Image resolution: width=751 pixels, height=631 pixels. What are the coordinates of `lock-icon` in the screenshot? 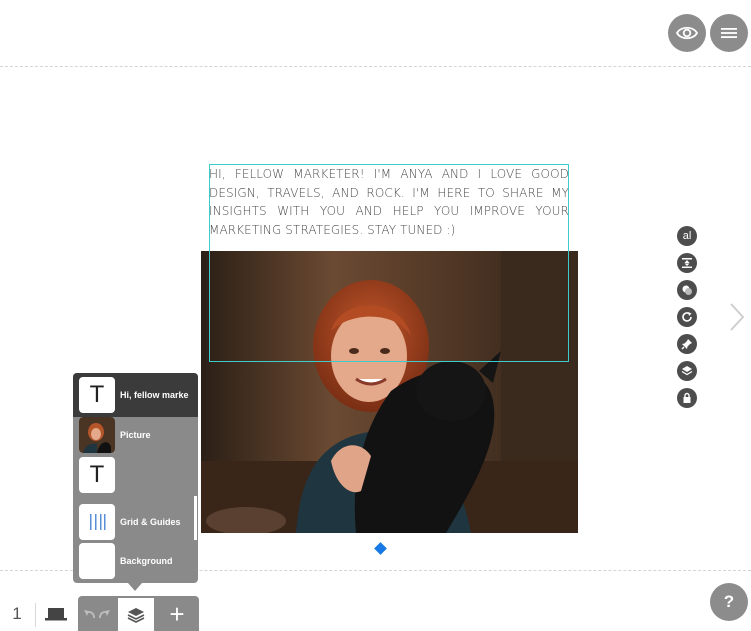 It's located at (687, 398).